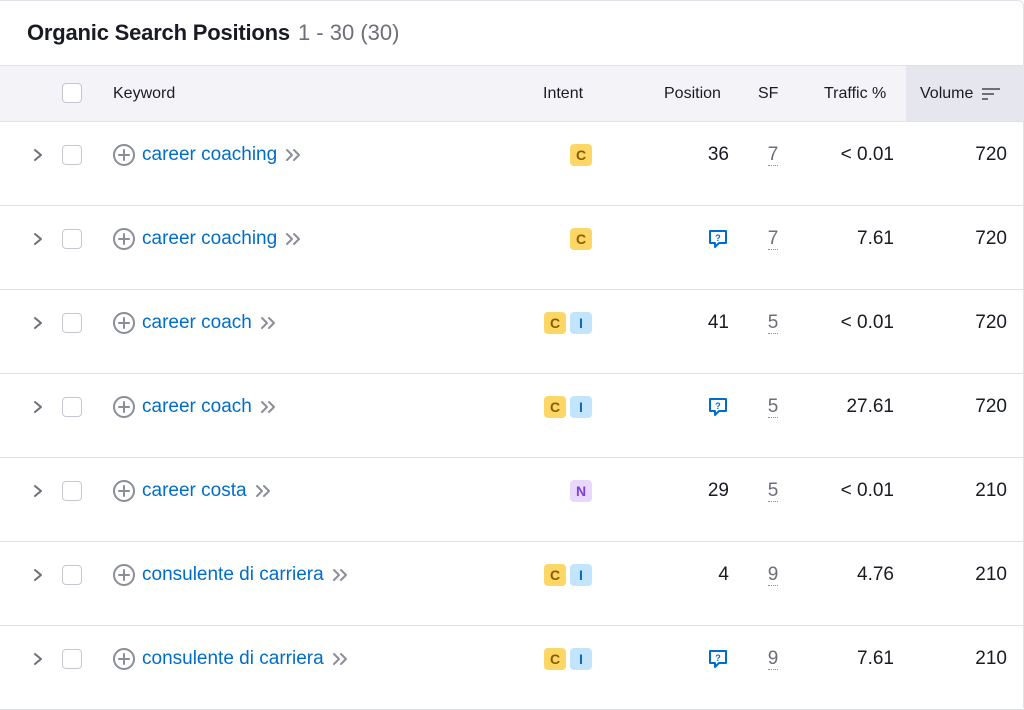  Describe the element at coordinates (512, 248) in the screenshot. I see `table-row: career coaching C ? 7 7.61 720` at that location.